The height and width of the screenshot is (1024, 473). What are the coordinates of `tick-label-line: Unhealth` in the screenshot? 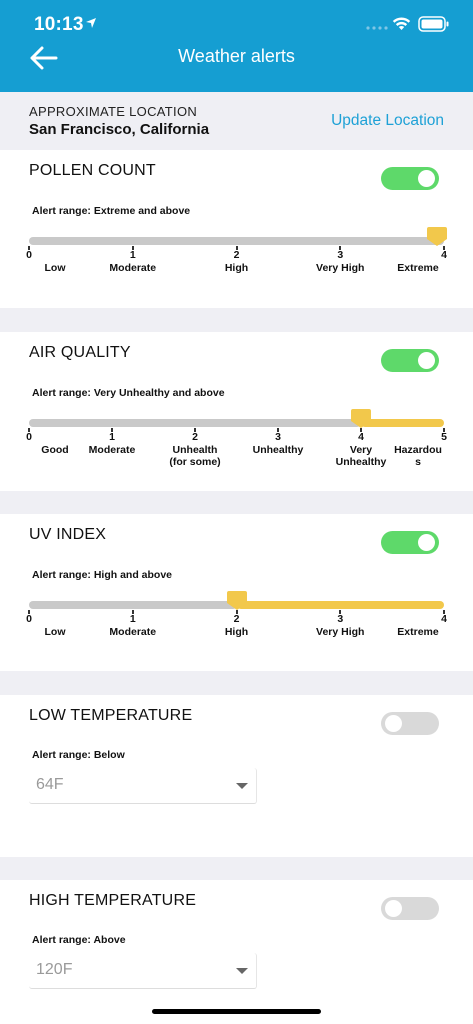 It's located at (195, 450).